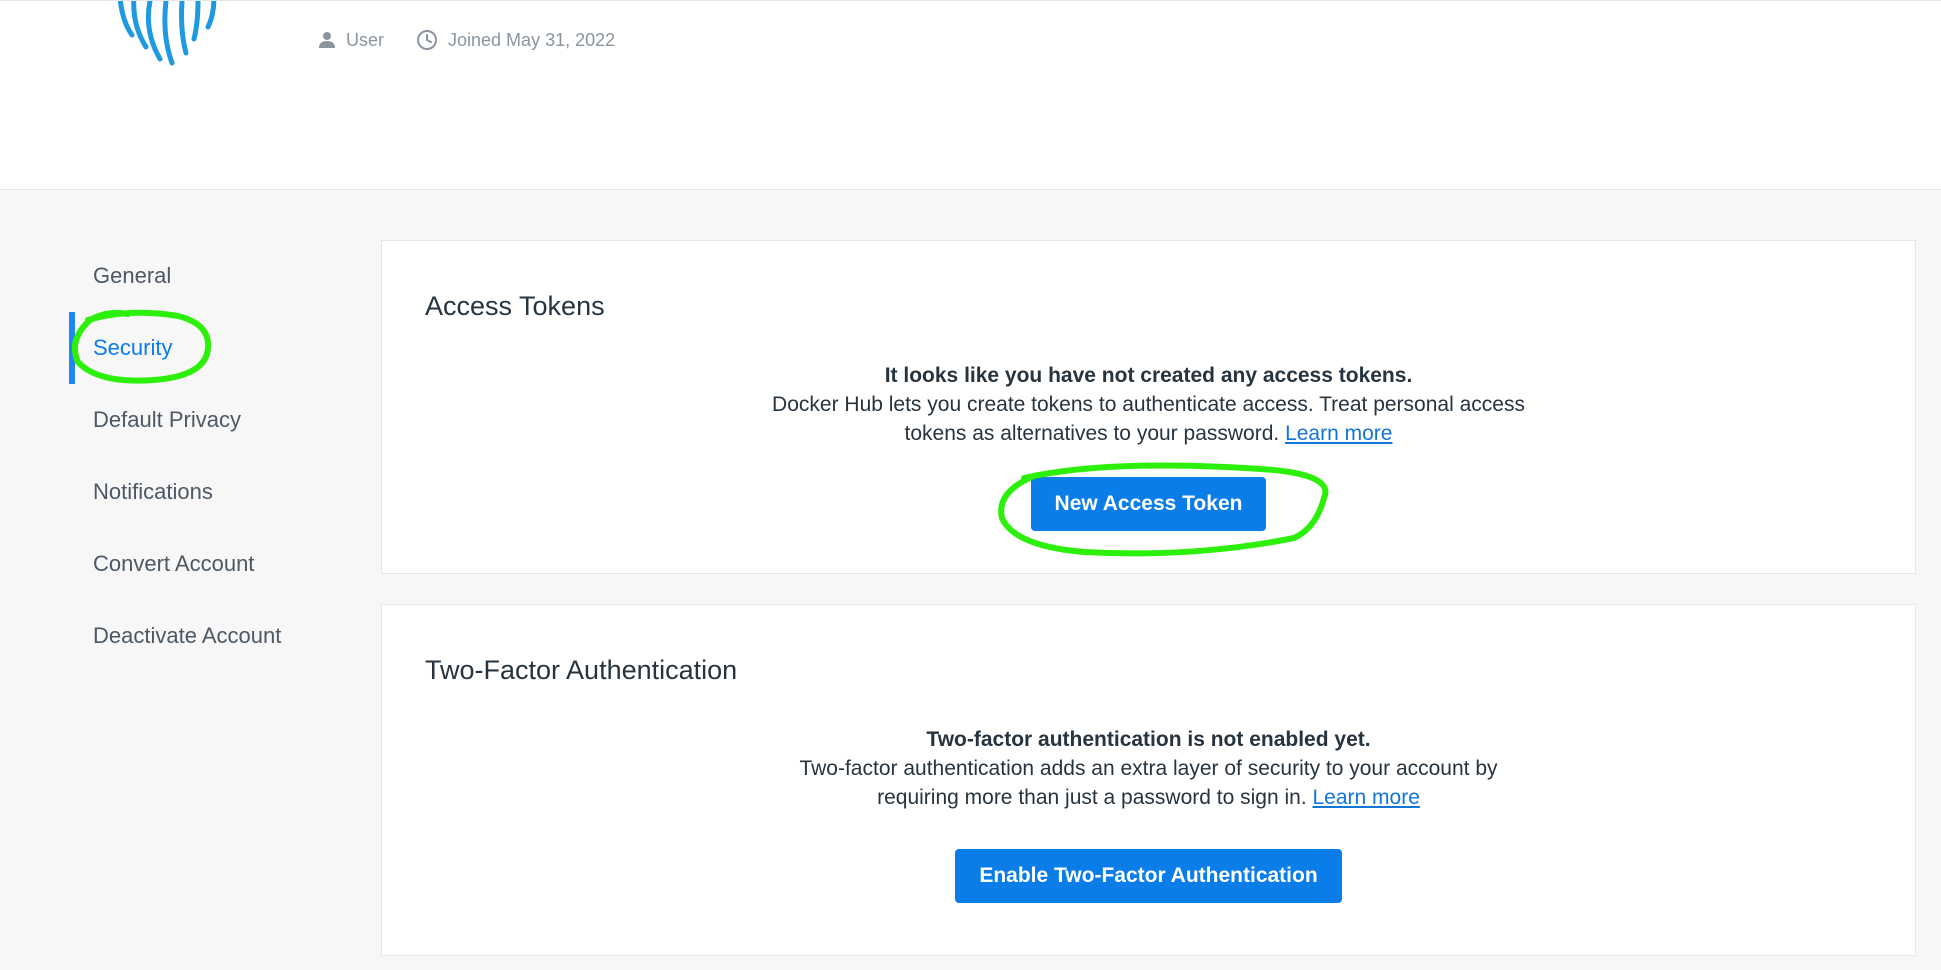 This screenshot has height=970, width=1941. What do you see at coordinates (180, 564) in the screenshot?
I see `sidebar-item-convert-account: Convert Account` at bounding box center [180, 564].